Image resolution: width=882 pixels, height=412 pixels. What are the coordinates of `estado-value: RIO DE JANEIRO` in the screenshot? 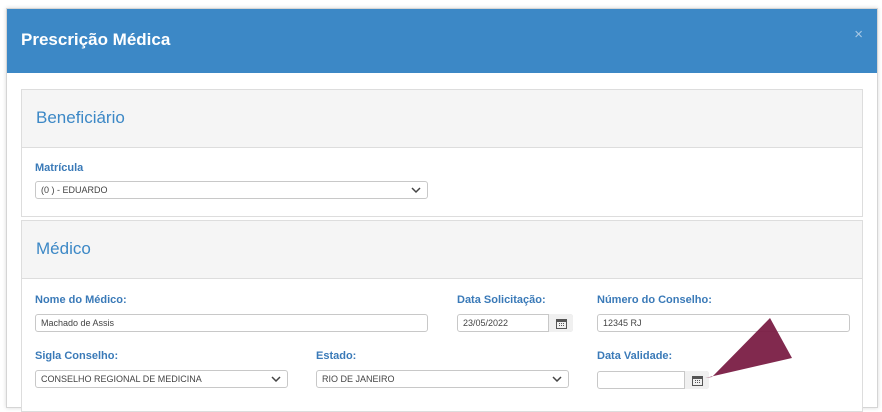 It's located at (358, 379).